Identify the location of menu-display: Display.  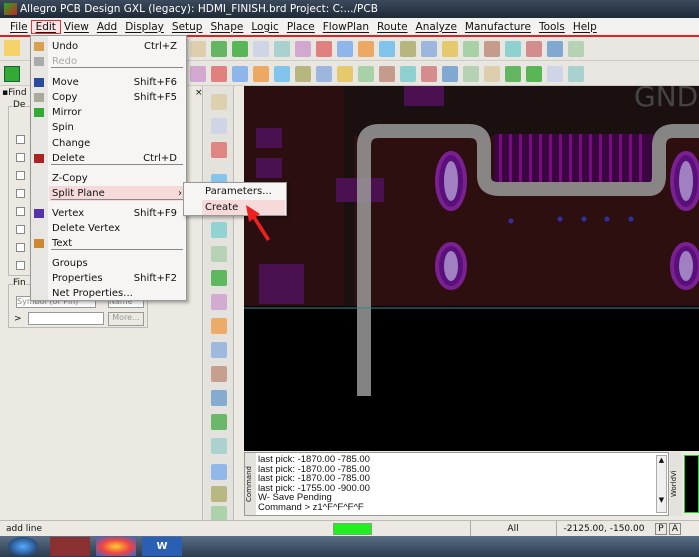
(144, 27).